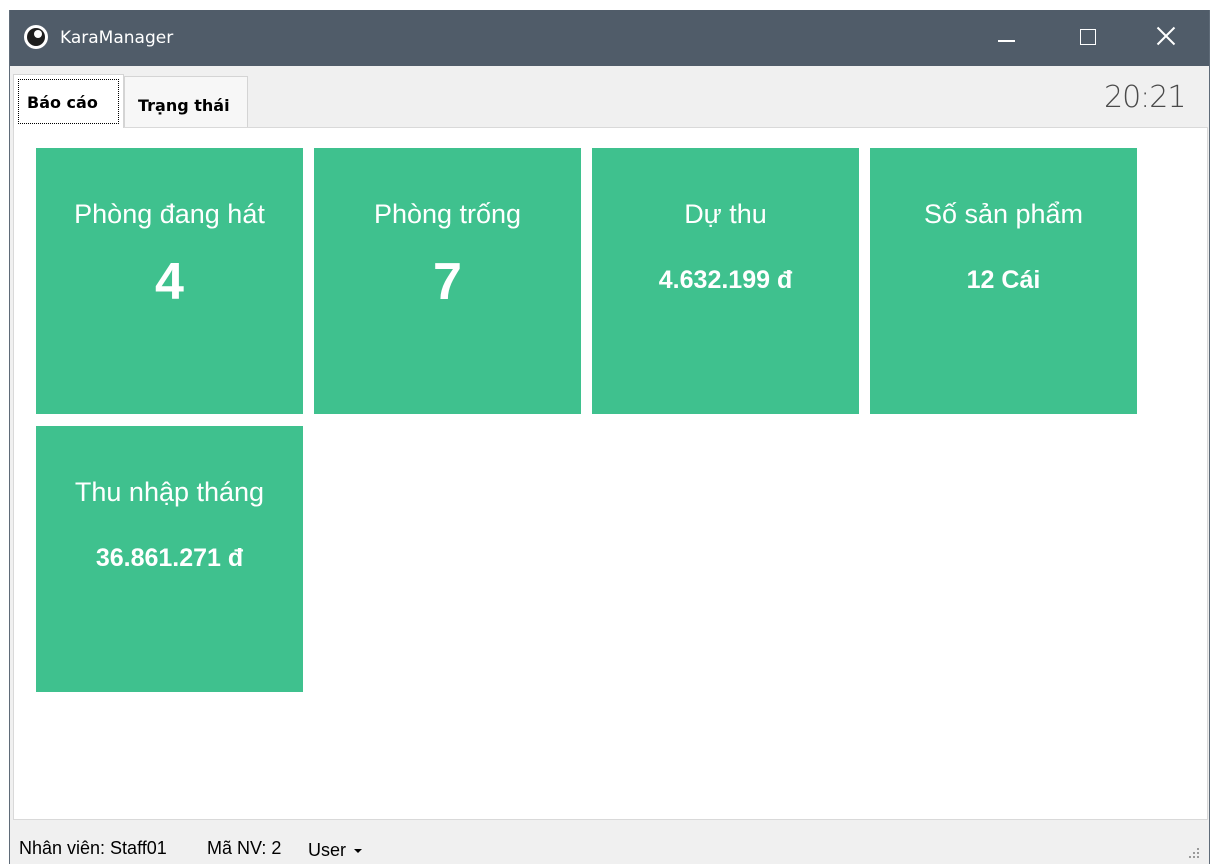 The image size is (1210, 864). I want to click on app-logo-icon, so click(36, 37).